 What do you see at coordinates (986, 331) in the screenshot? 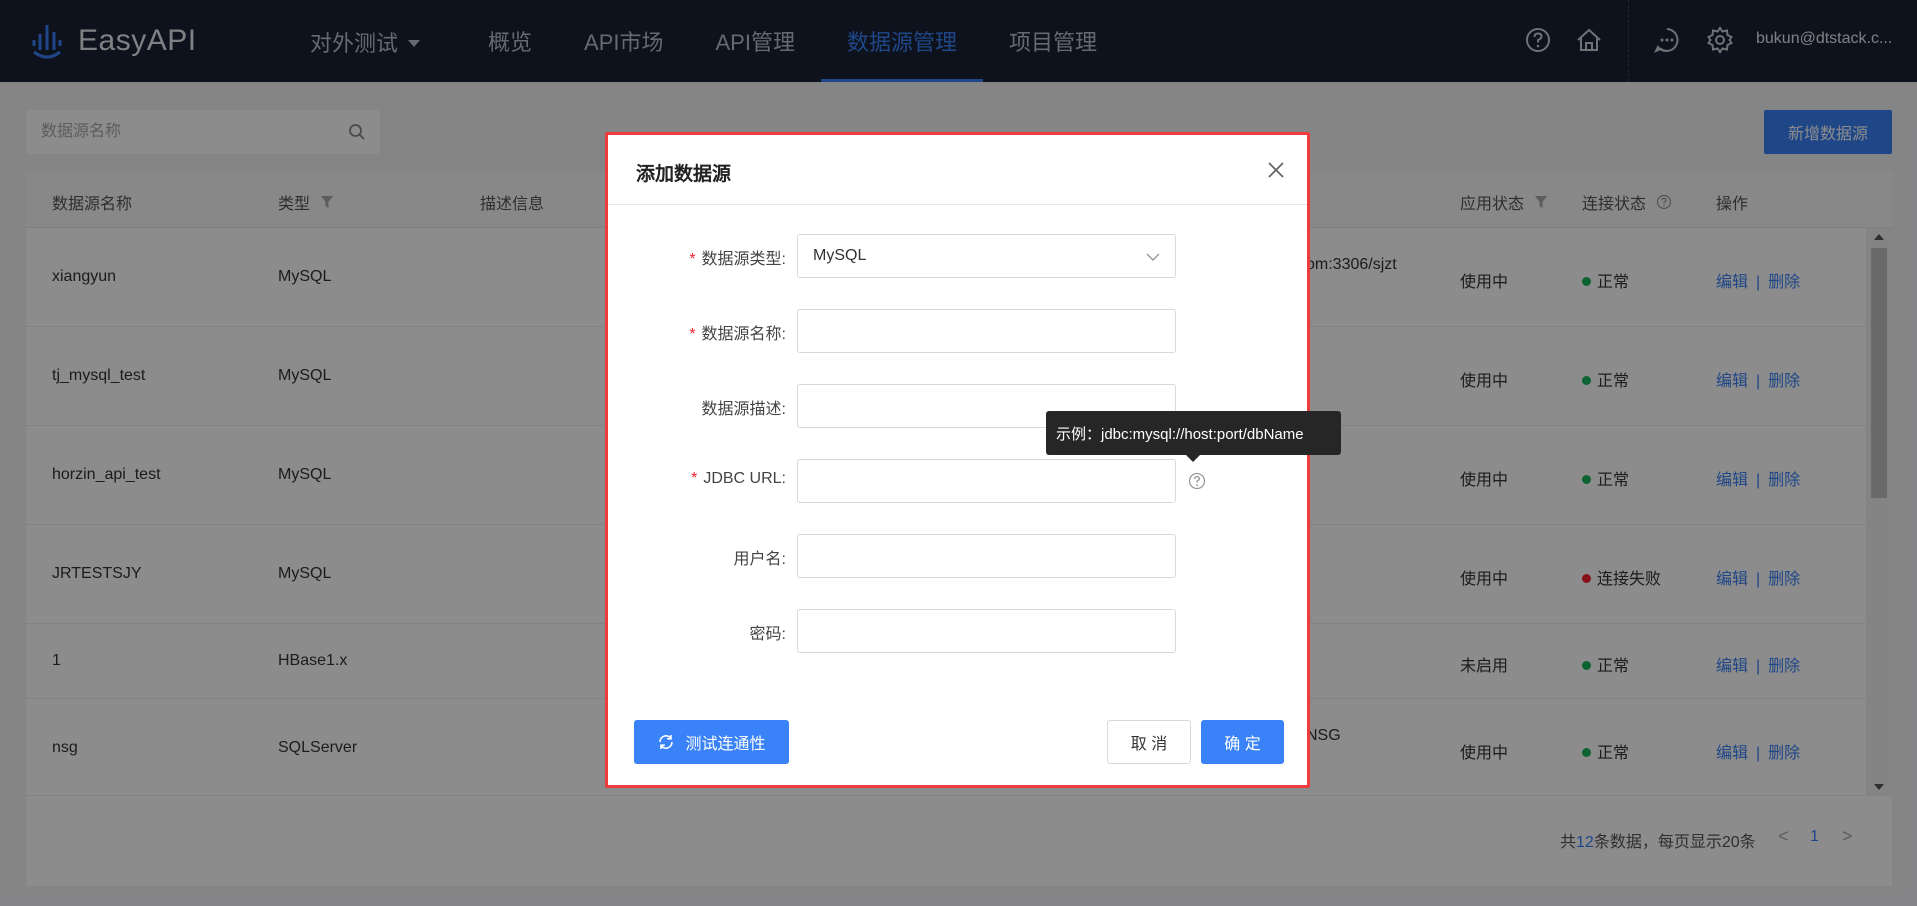
I see `datasource-name-input` at bounding box center [986, 331].